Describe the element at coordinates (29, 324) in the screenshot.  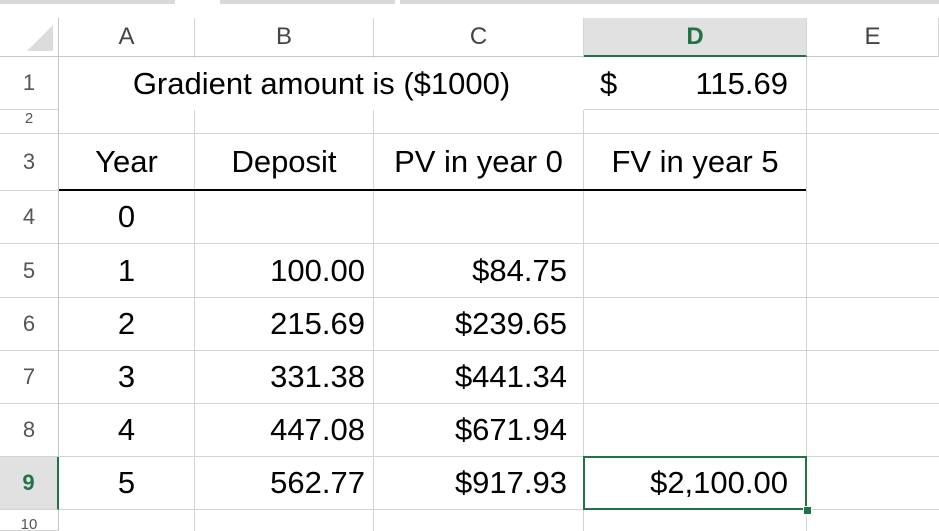
I see `row-header-6: 6` at that location.